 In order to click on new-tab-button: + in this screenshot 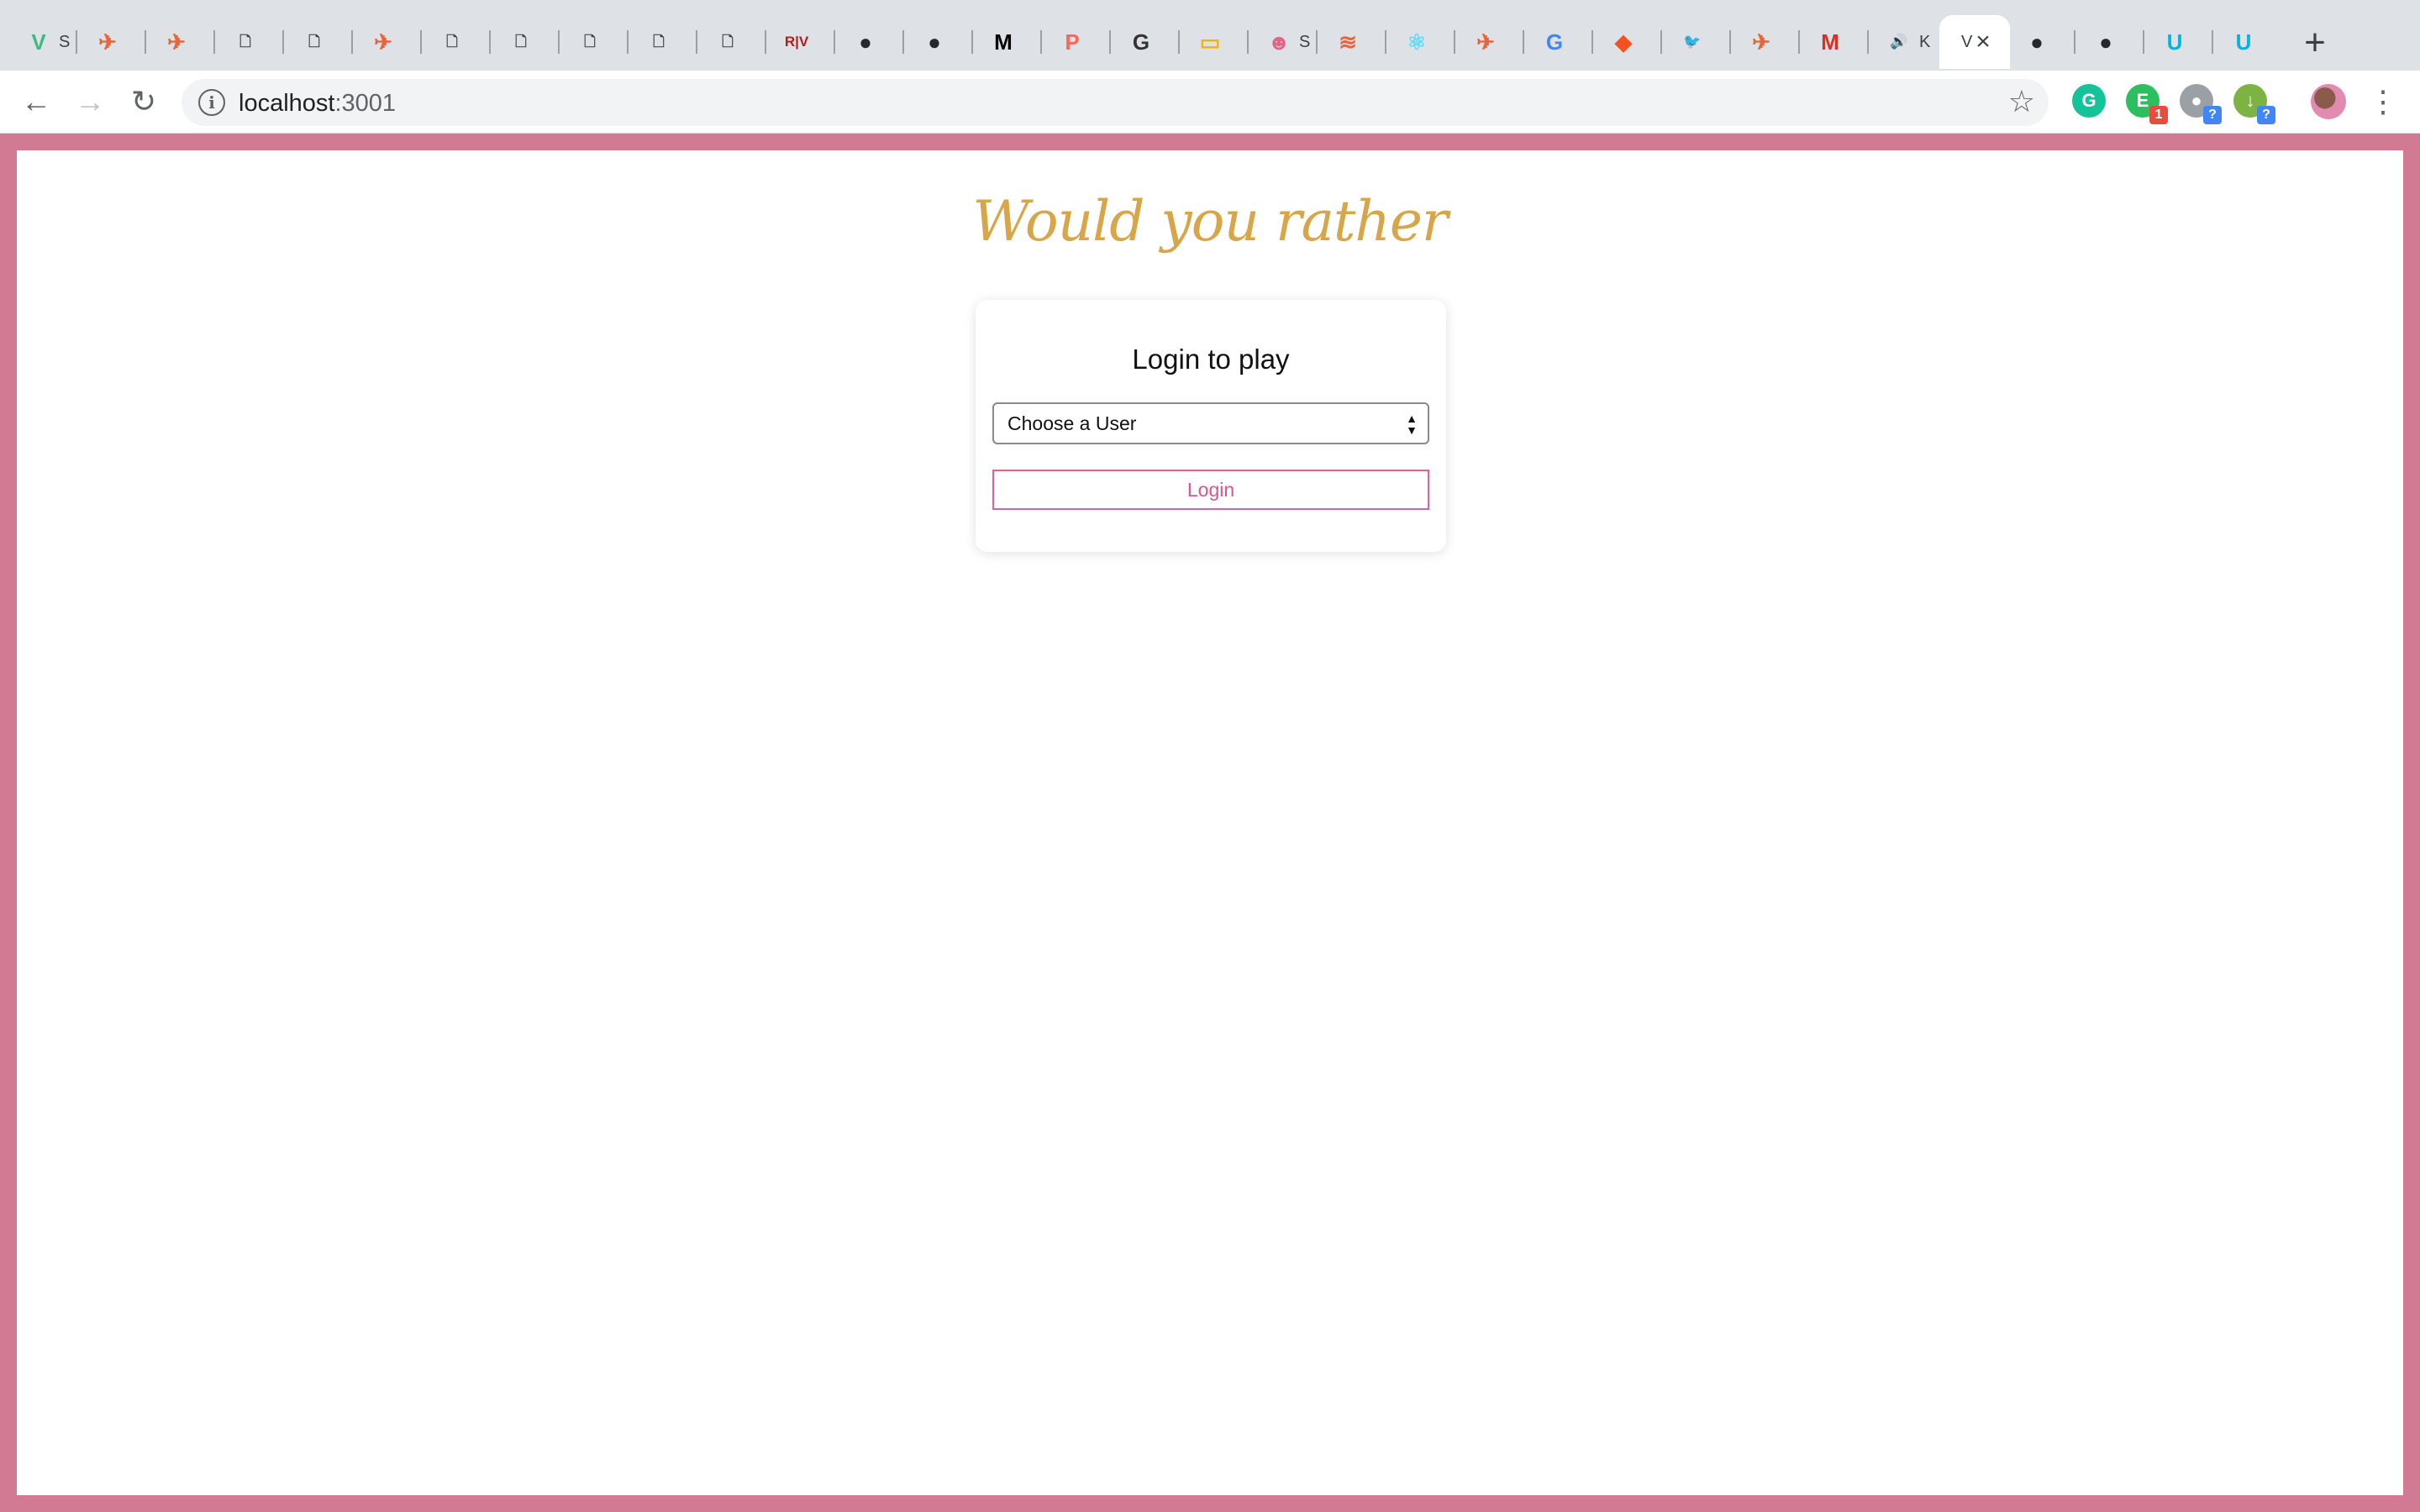, I will do `click(2315, 43)`.